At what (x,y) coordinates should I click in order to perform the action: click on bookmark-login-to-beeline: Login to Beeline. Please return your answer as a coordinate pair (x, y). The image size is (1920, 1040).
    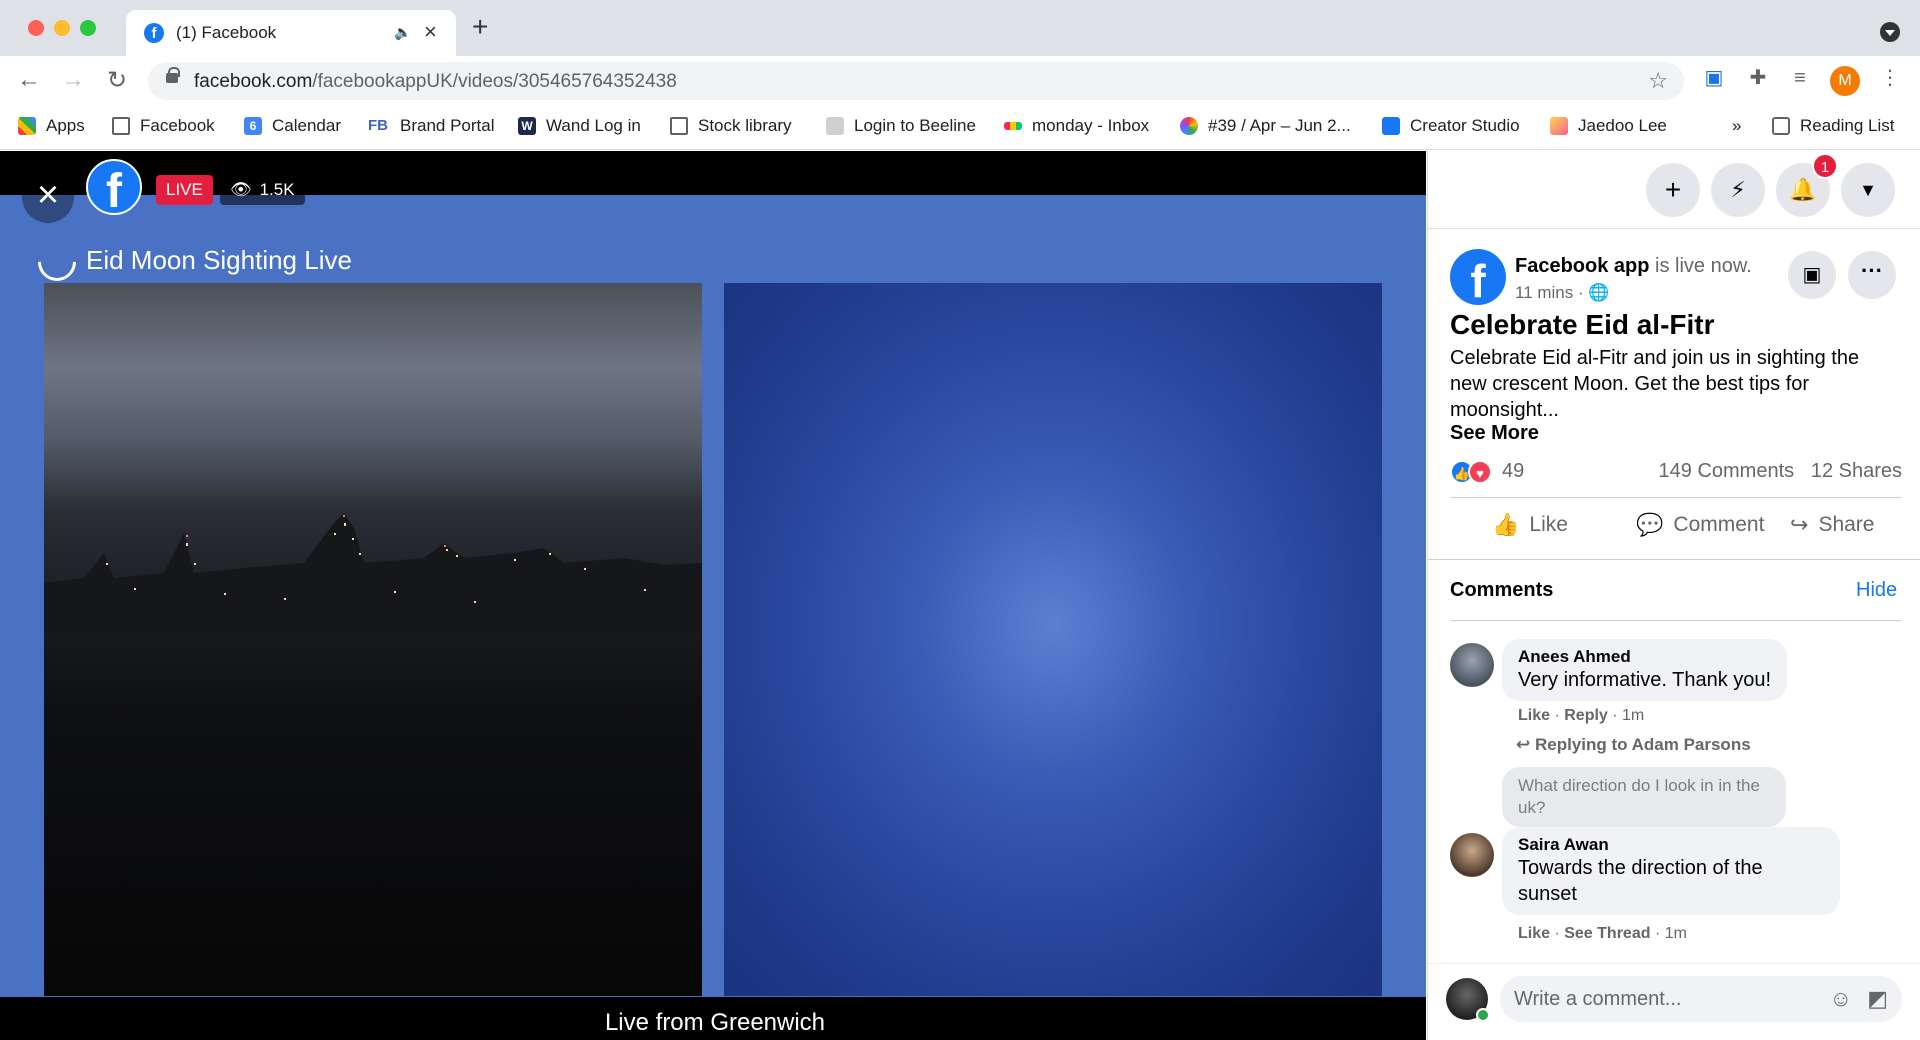
    Looking at the image, I should click on (901, 126).